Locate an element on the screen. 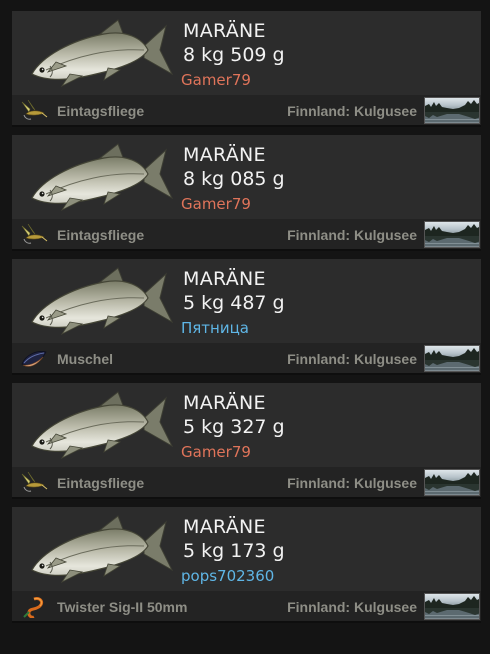 The height and width of the screenshot is (654, 490). twister-lure-icon is located at coordinates (34, 607).